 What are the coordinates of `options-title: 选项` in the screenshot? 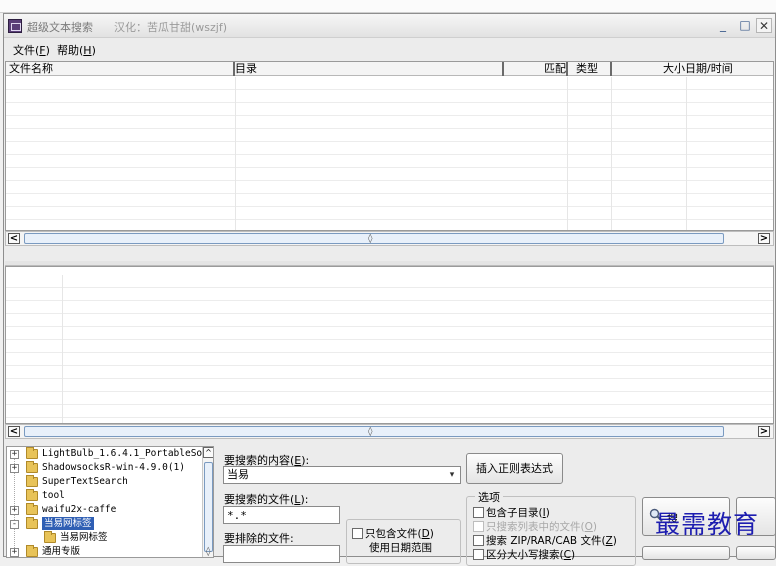 It's located at (489, 497).